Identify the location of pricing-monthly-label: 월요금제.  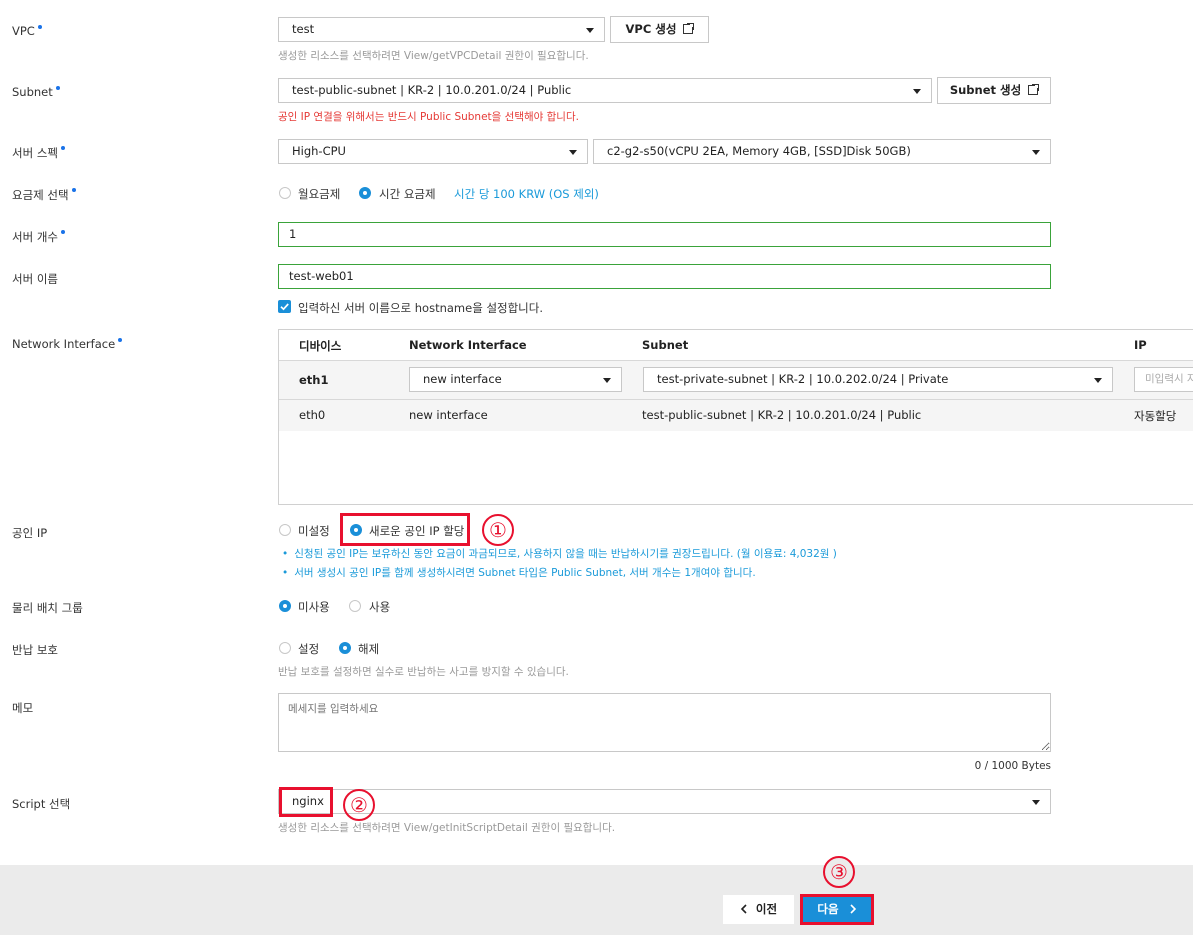
(319, 194).